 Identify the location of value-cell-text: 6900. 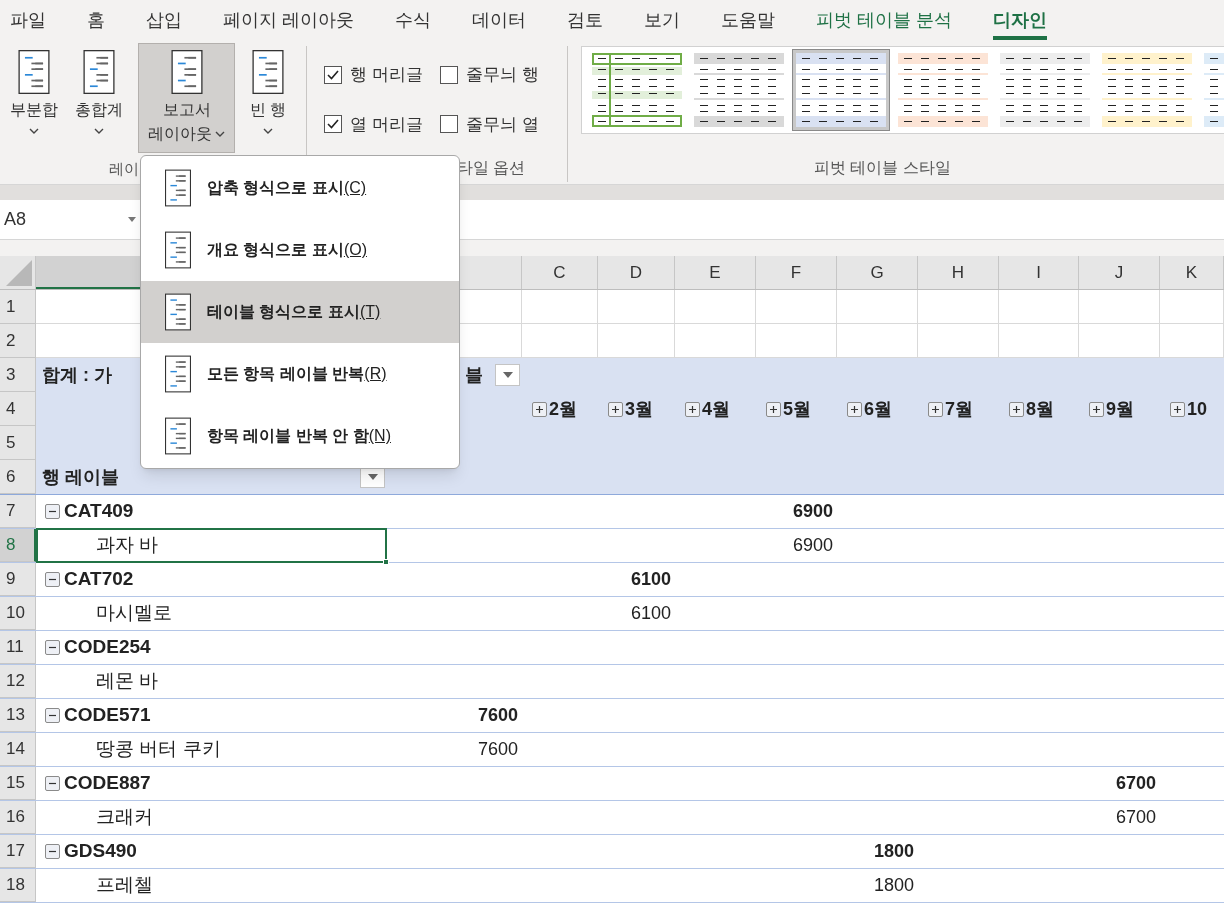
(812, 545).